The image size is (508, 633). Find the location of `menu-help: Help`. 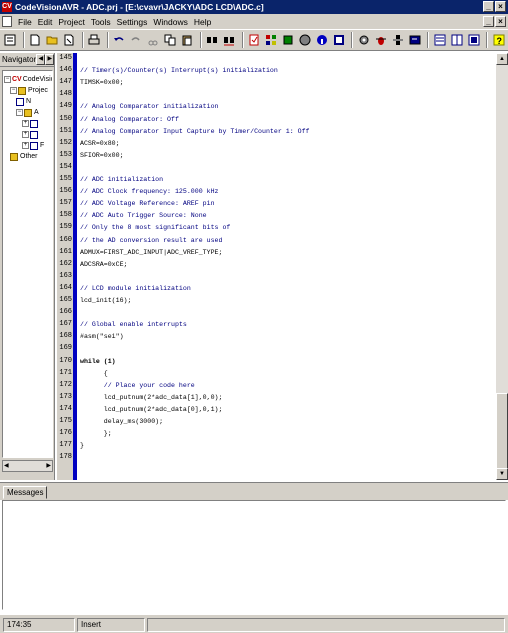

menu-help: Help is located at coordinates (202, 22).